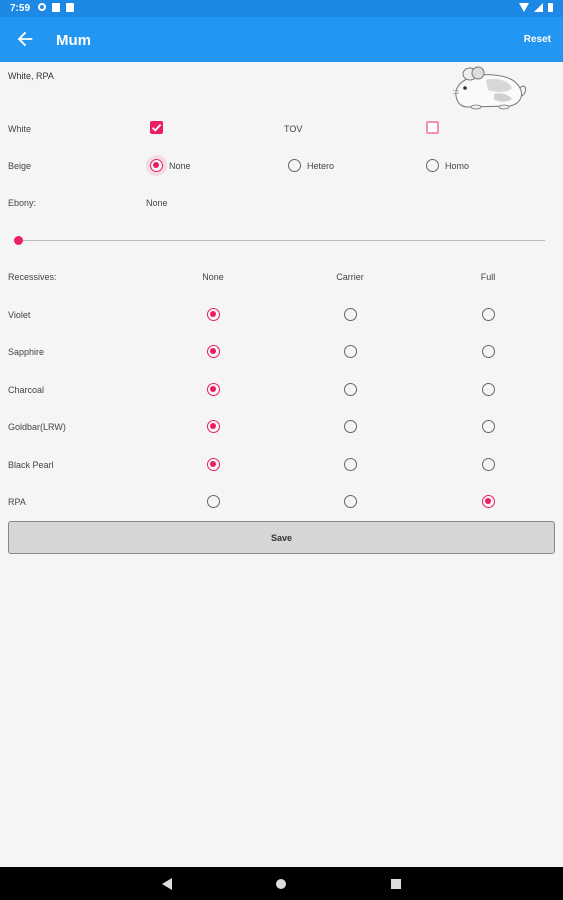 This screenshot has width=563, height=900. Describe the element at coordinates (157, 203) in the screenshot. I see `ebony-value: None` at that location.